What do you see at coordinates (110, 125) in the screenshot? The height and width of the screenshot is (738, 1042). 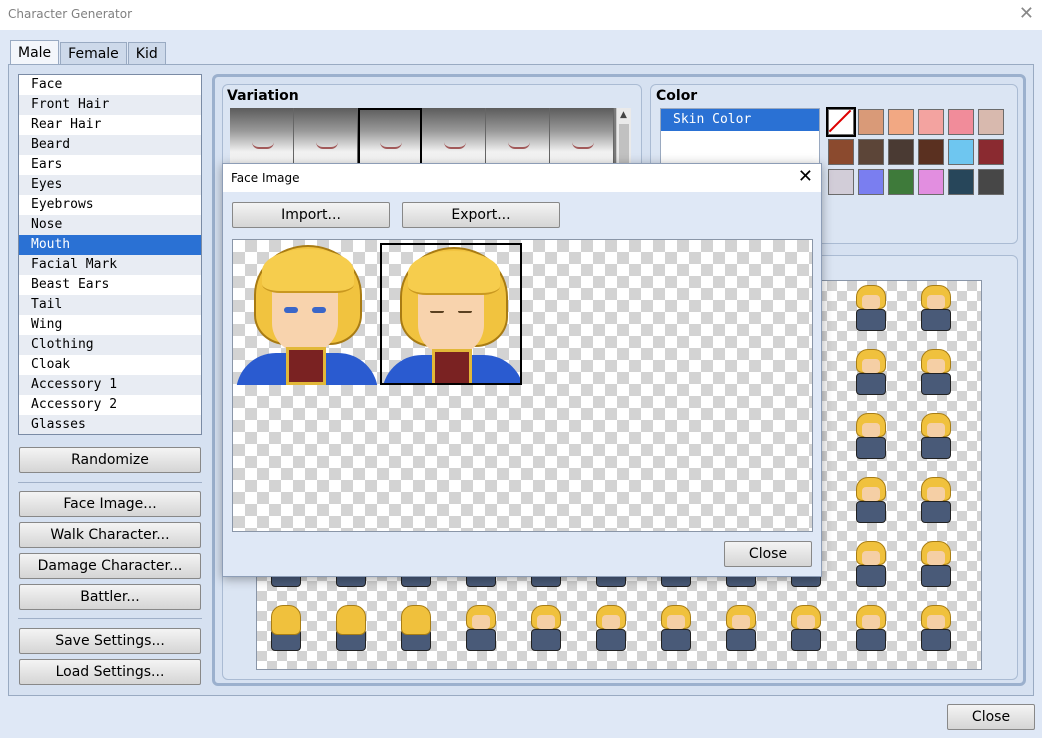 I see `part-item-rear-hair: Rear Hair` at bounding box center [110, 125].